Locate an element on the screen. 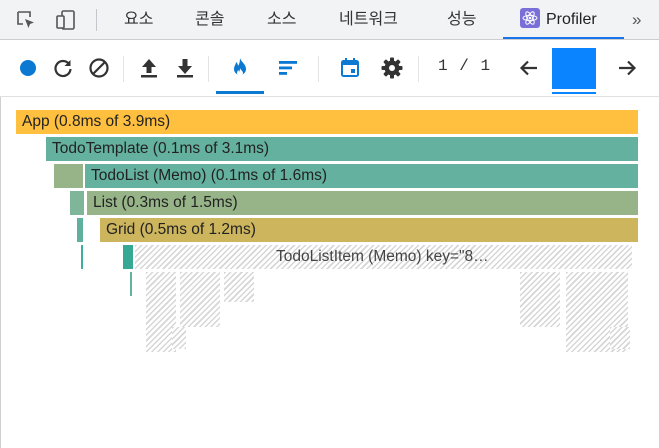 This screenshot has width=659, height=448. flame-icon is located at coordinates (240, 68).